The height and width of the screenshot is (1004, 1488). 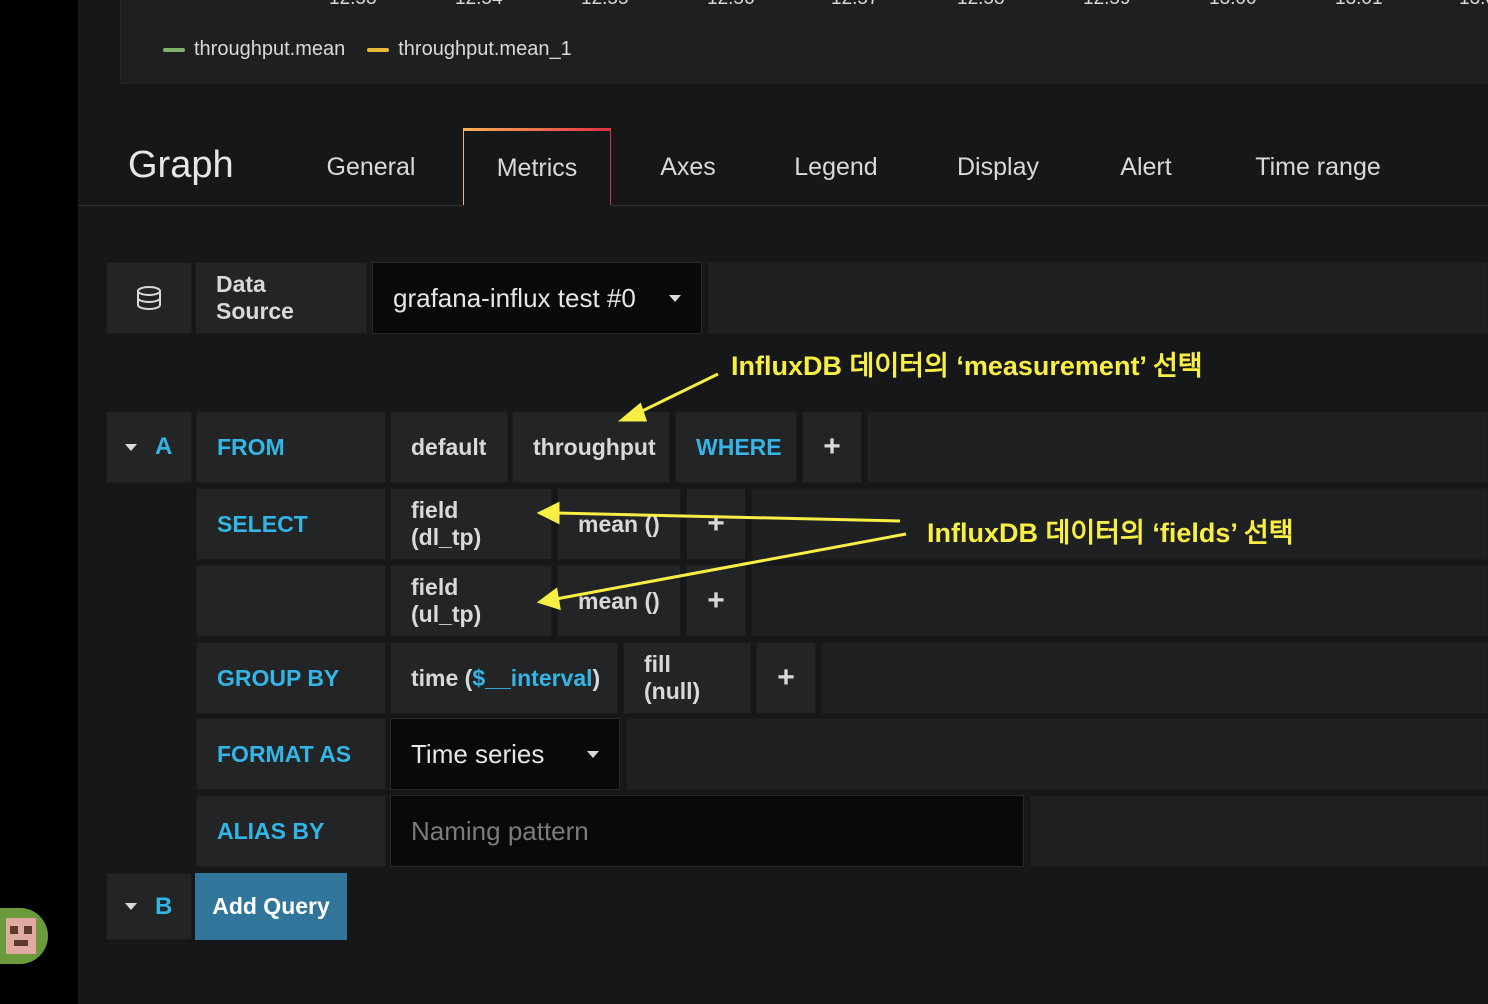 I want to click on format-as-select: Time series, so click(x=505, y=754).